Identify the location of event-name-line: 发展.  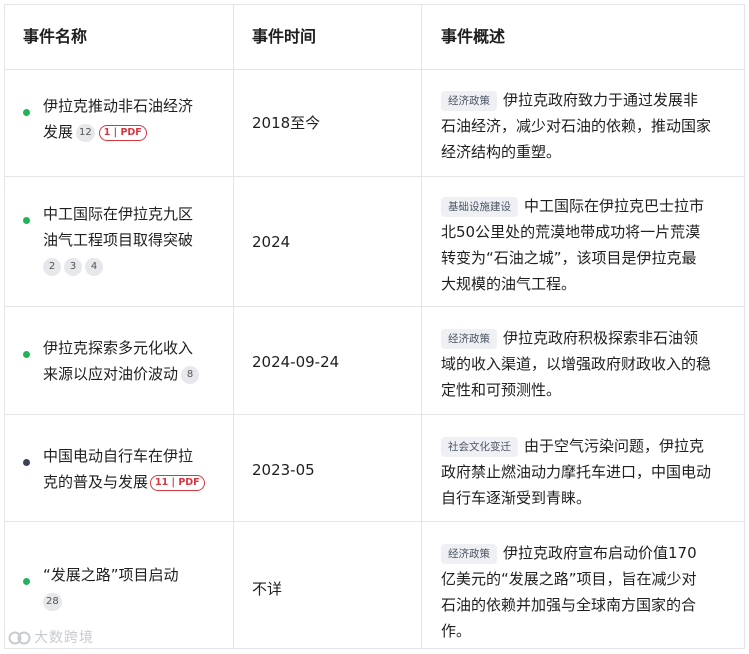
(58, 132).